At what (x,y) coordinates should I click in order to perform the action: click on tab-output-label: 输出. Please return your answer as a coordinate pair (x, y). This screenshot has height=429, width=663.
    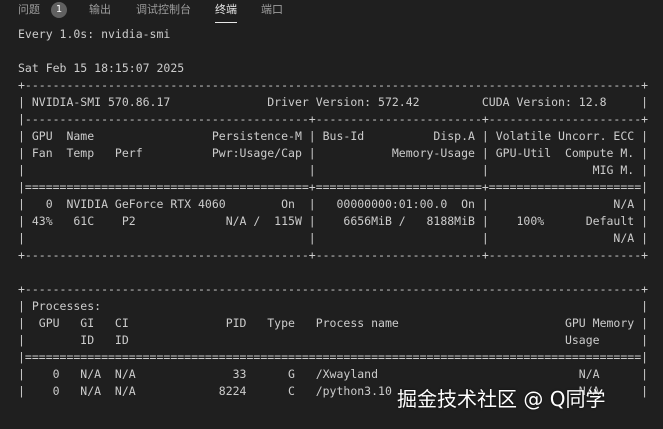
    Looking at the image, I should click on (100, 9).